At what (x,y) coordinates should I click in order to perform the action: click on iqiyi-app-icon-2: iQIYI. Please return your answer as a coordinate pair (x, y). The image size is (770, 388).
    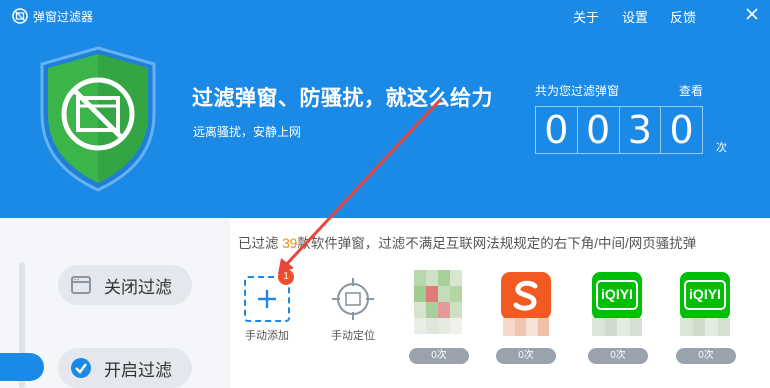
    Looking at the image, I should click on (705, 296).